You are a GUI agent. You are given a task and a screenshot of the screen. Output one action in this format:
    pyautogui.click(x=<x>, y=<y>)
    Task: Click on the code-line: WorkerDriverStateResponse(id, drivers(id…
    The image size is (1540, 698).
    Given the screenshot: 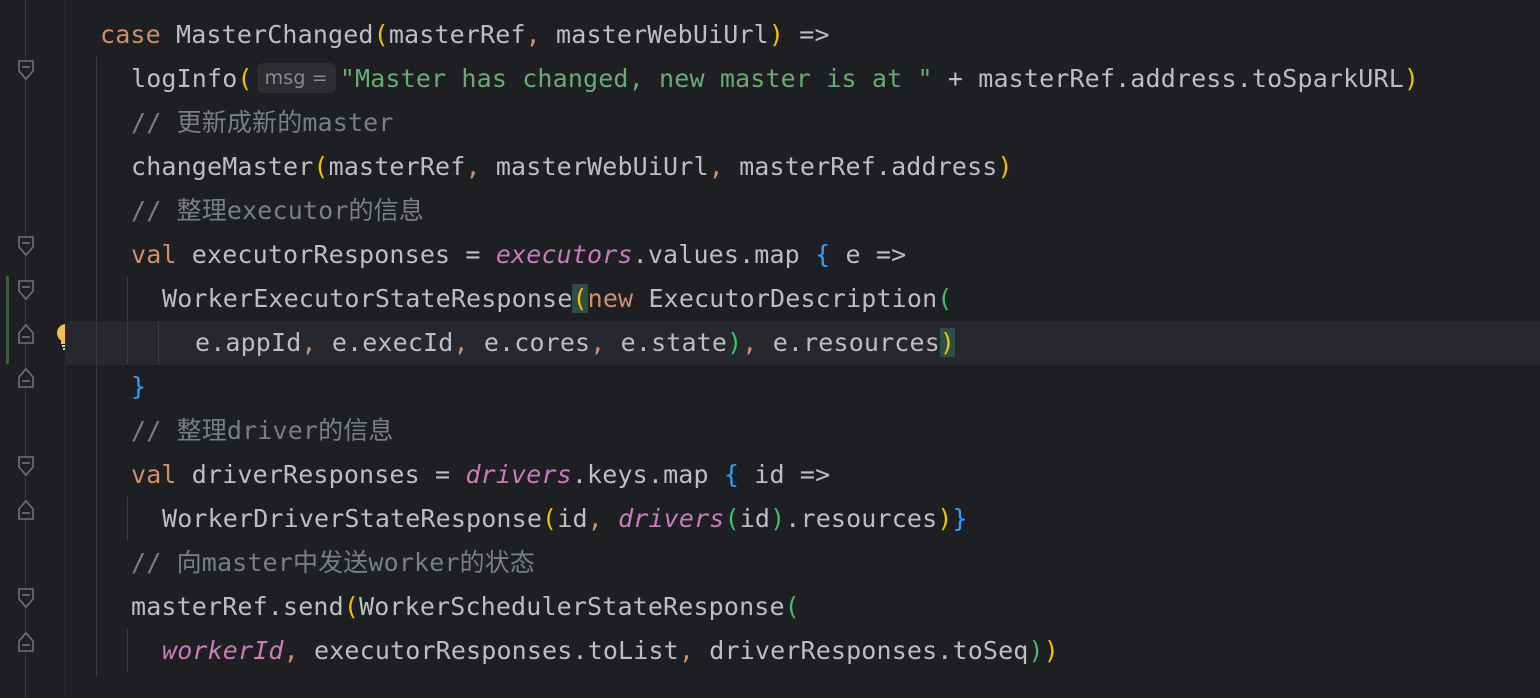 What is the action you would take?
    pyautogui.click(x=565, y=519)
    